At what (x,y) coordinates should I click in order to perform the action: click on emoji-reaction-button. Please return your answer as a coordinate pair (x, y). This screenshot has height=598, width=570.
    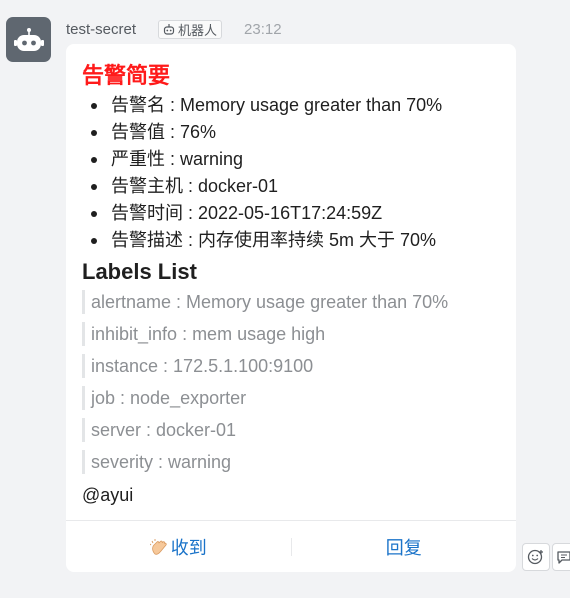
    Looking at the image, I should click on (536, 557).